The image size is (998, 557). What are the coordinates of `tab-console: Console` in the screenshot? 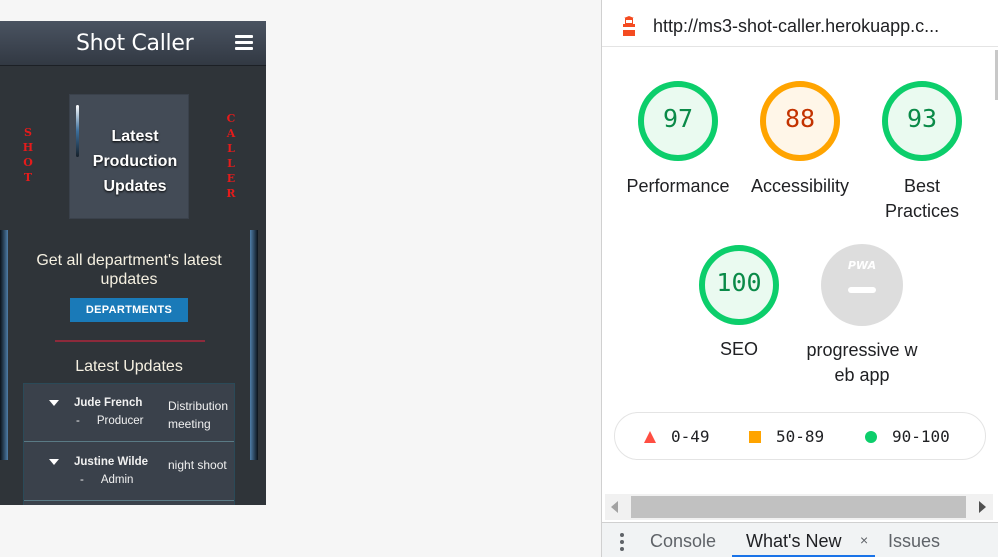 It's located at (683, 541).